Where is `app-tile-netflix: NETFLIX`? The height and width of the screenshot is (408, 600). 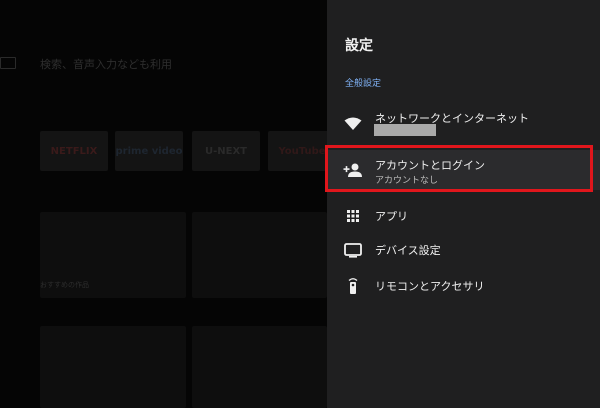 app-tile-netflix: NETFLIX is located at coordinates (74, 151).